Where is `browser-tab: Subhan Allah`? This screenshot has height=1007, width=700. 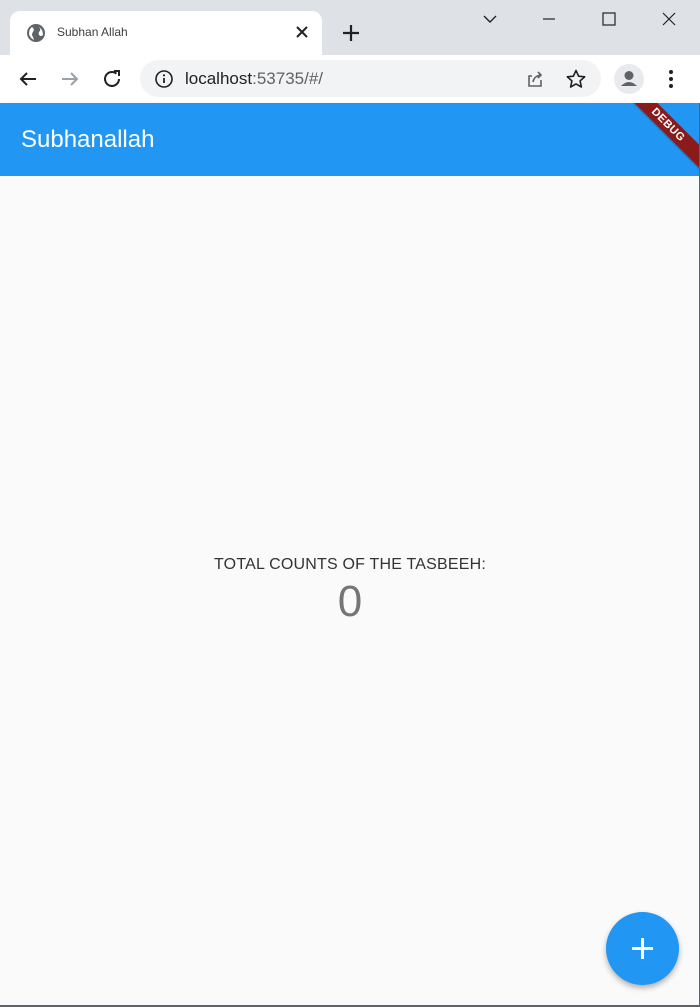 browser-tab: Subhan Allah is located at coordinates (166, 33).